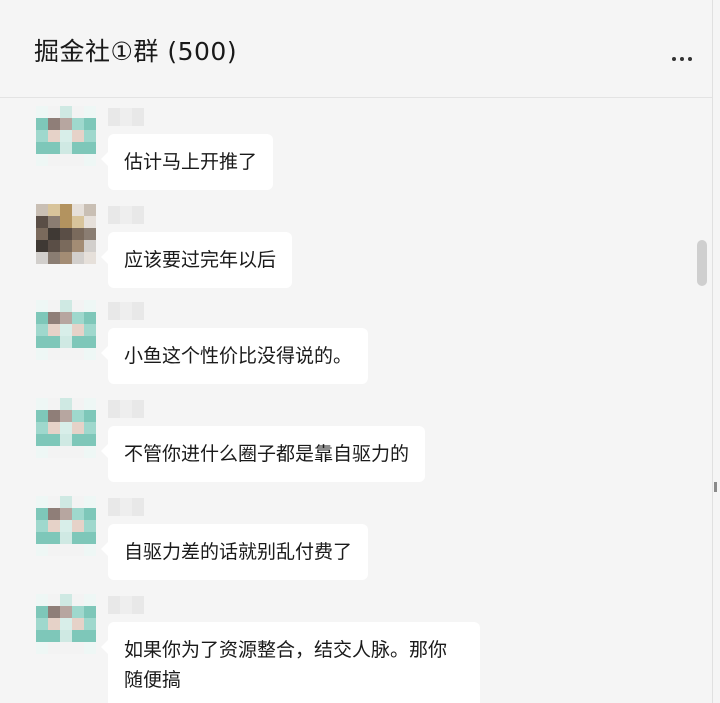  What do you see at coordinates (702, 263) in the screenshot?
I see `scrollbar-thumb` at bounding box center [702, 263].